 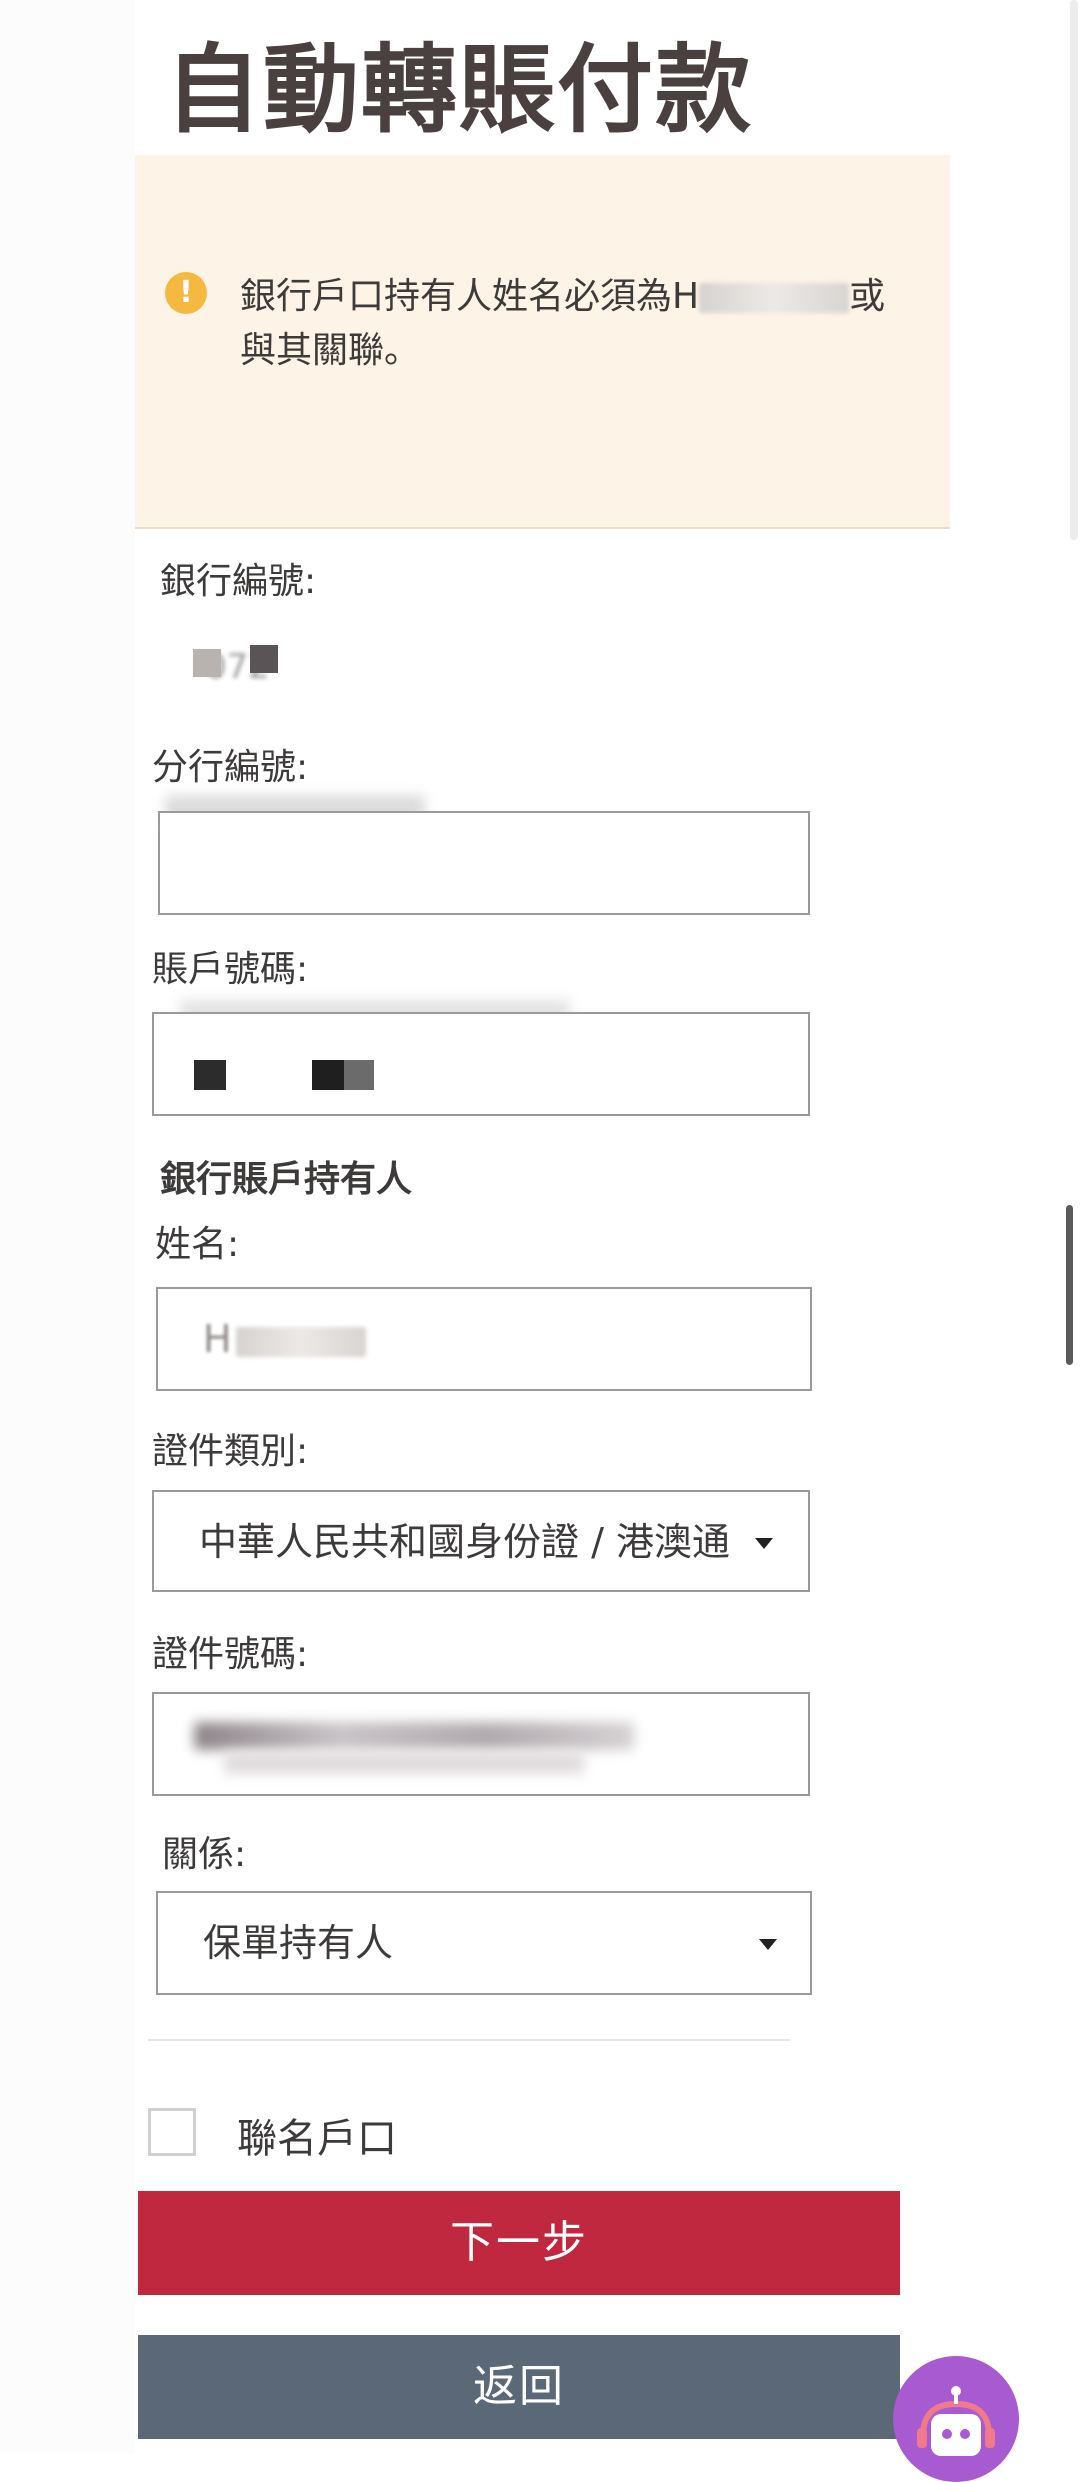 I want to click on divider, so click(x=469, y=2040).